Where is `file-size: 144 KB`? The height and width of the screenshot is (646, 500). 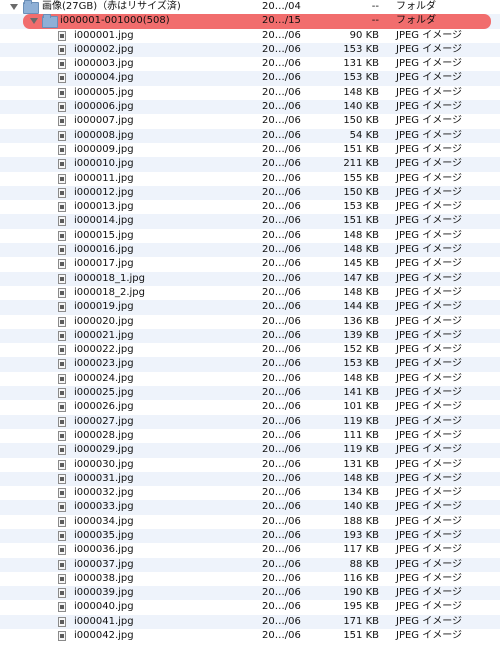
file-size: 144 KB is located at coordinates (361, 307).